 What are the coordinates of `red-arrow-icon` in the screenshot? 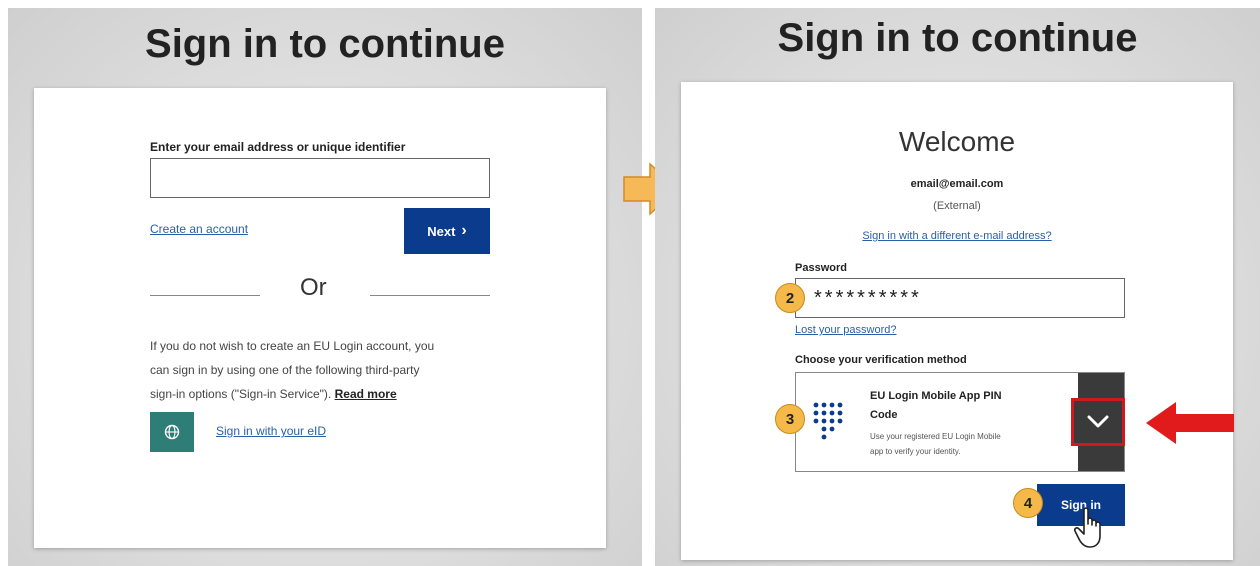 It's located at (1190, 423).